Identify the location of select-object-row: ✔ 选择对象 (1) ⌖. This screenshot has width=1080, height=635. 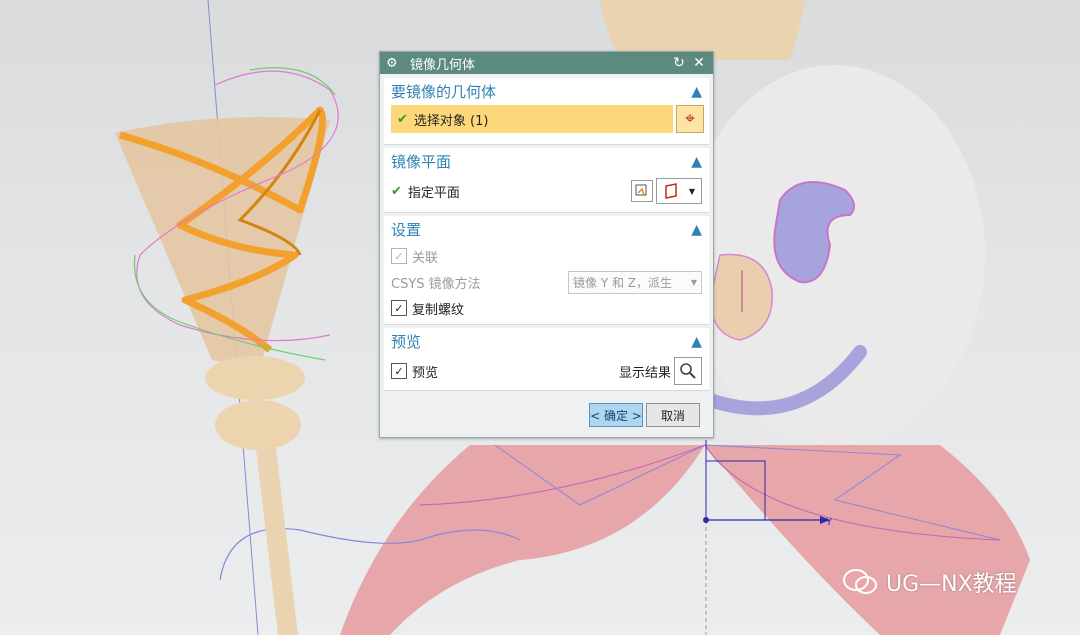
(547, 119).